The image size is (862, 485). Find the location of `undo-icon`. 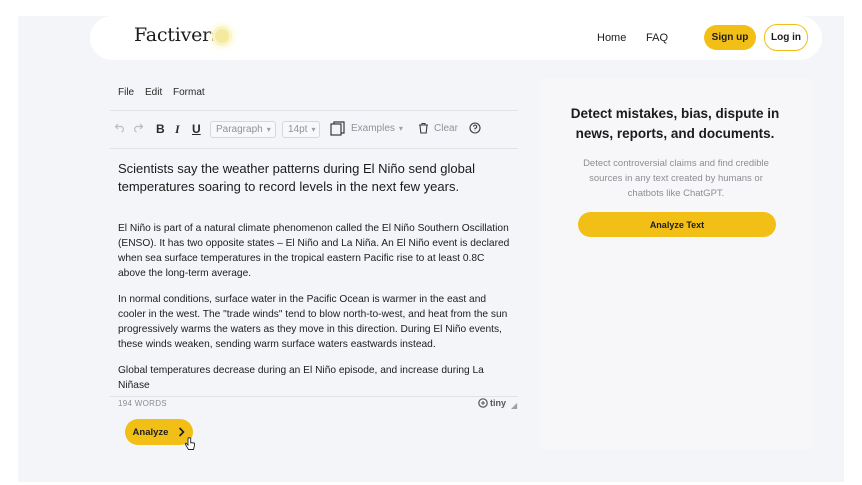

undo-icon is located at coordinates (120, 127).